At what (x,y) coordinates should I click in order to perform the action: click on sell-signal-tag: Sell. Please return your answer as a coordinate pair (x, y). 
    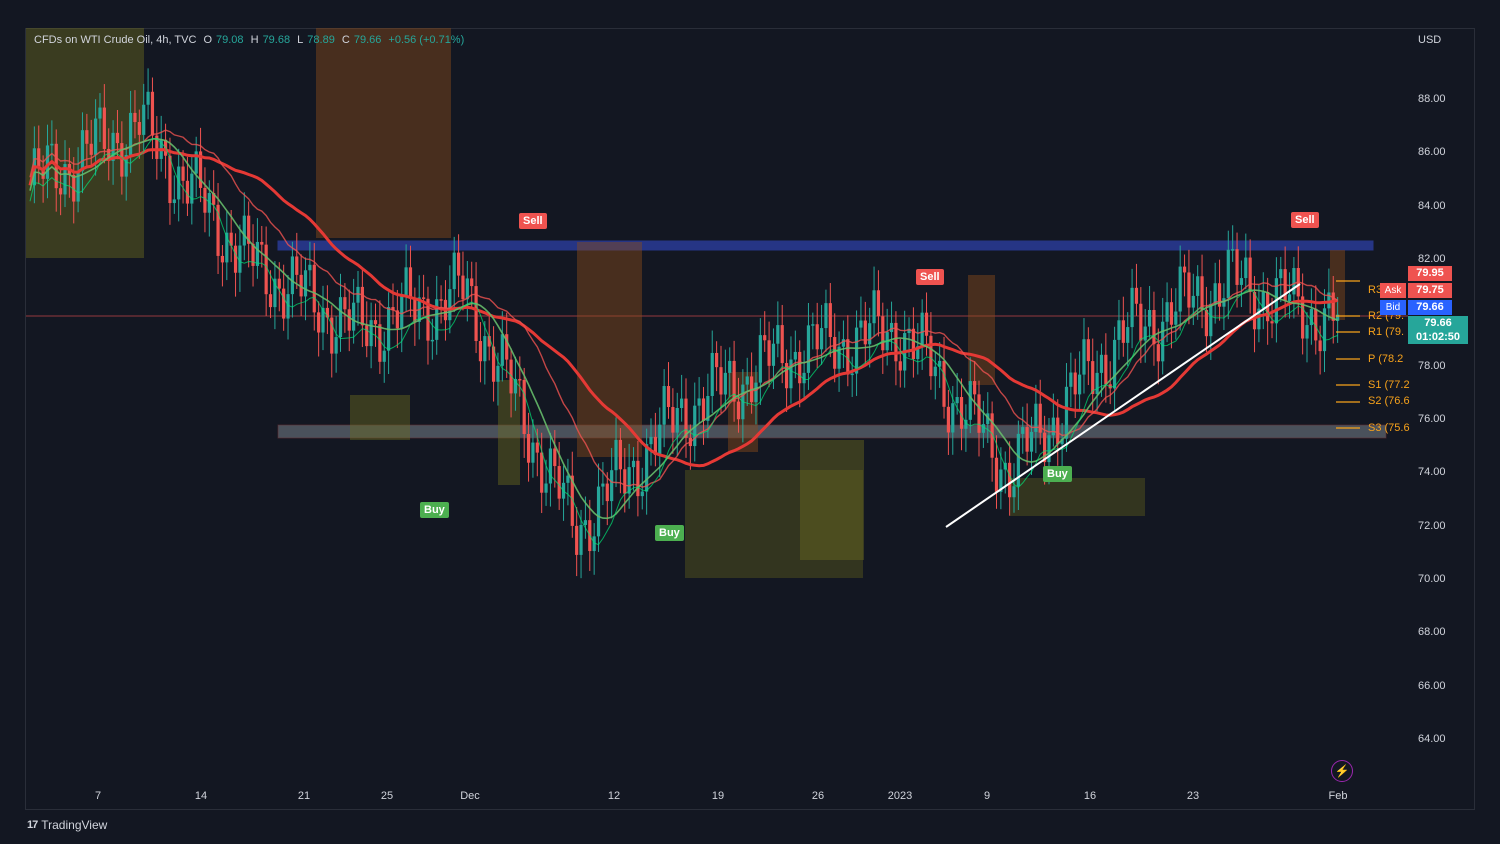
    Looking at the image, I should click on (533, 221).